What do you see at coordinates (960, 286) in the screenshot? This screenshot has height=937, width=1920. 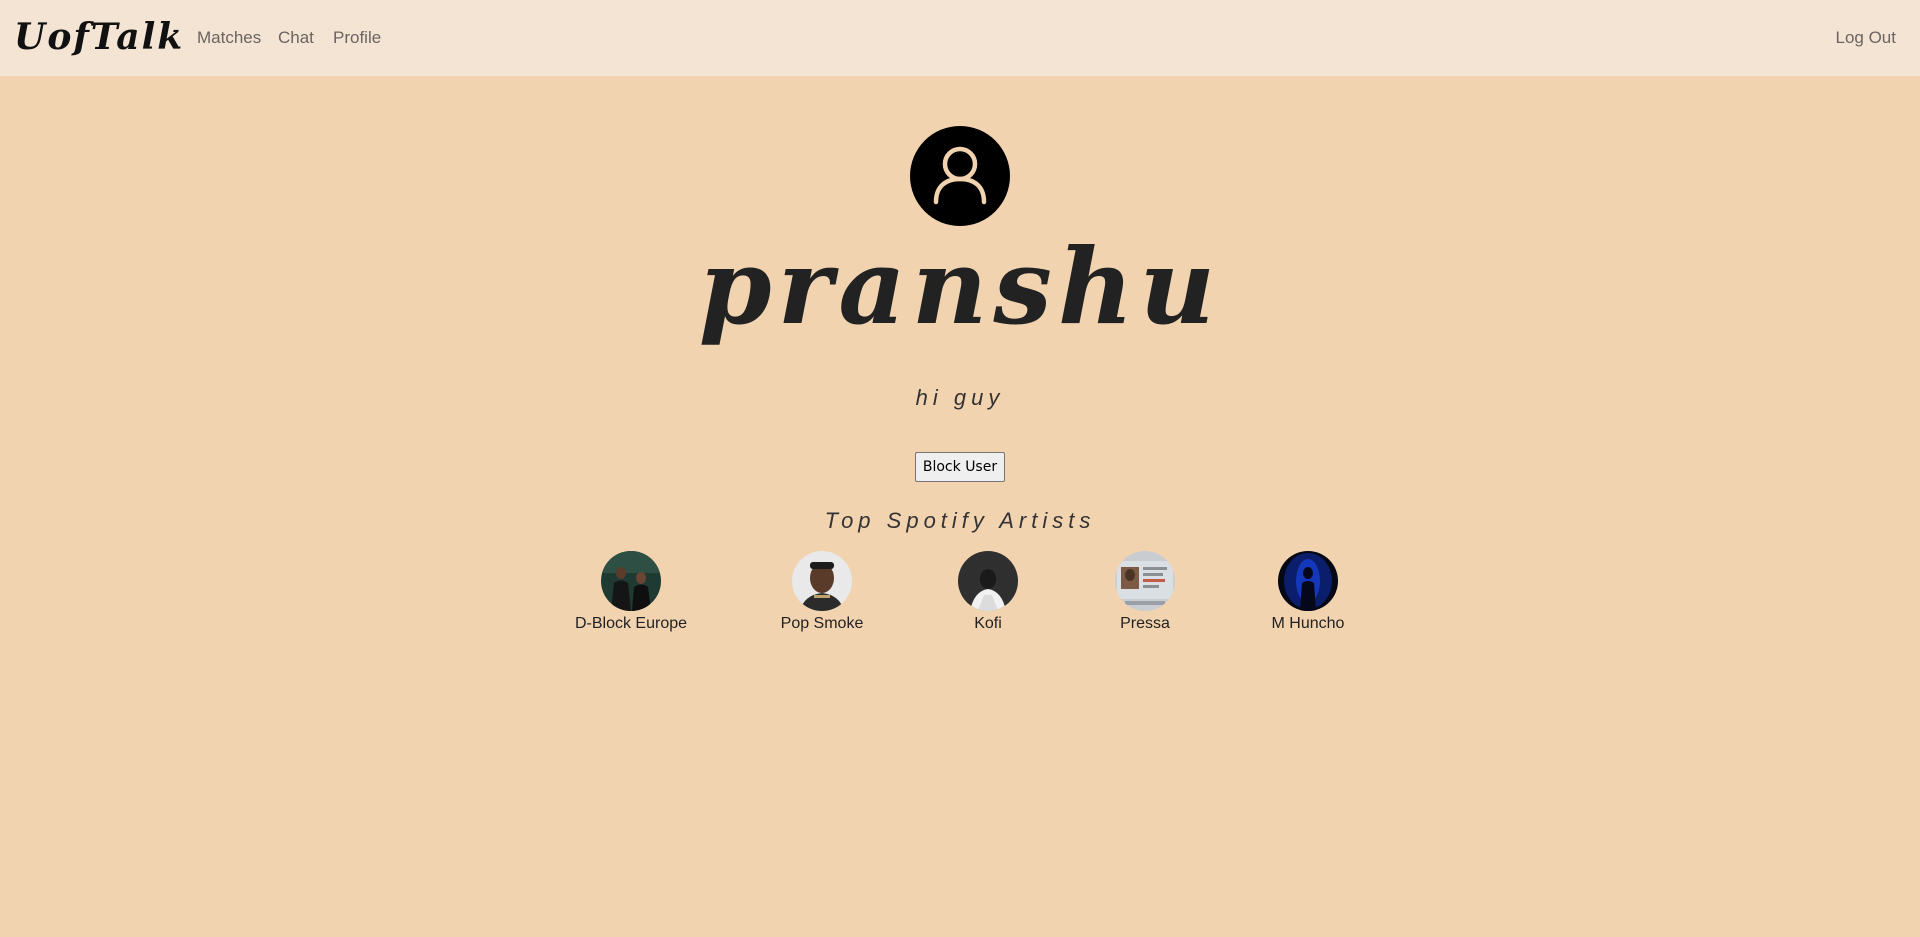 I see `profile-username: pranshu` at bounding box center [960, 286].